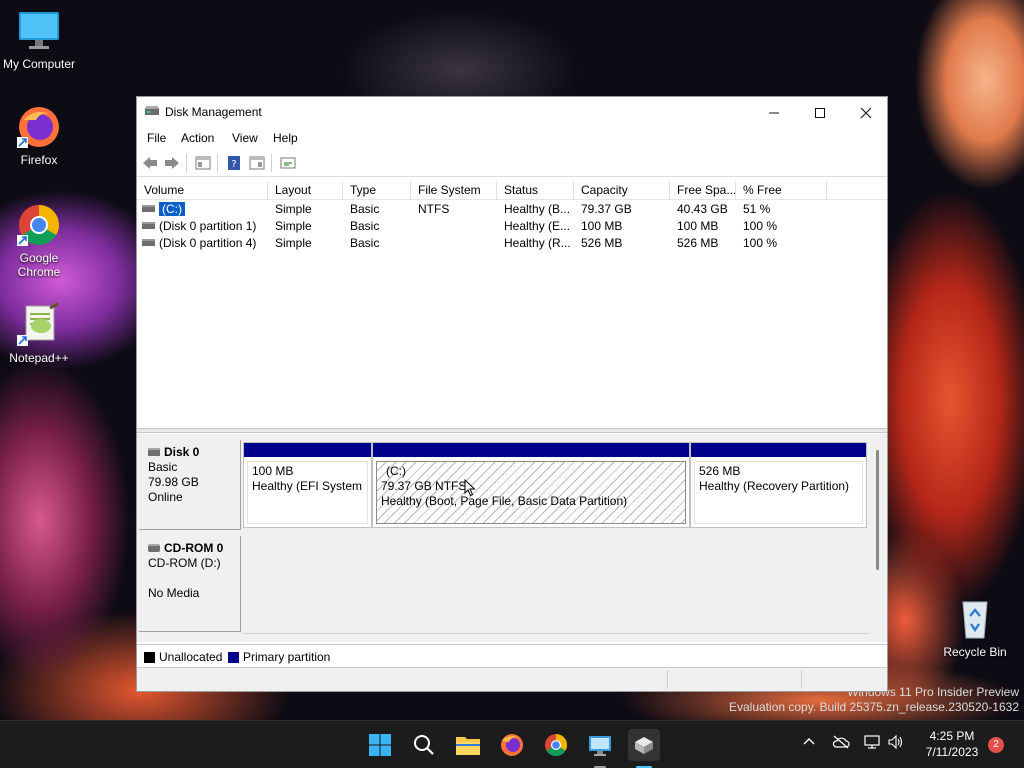 This screenshot has width=1024, height=768. What do you see at coordinates (287, 657) in the screenshot?
I see `legend-primary-label: Primary partition` at bounding box center [287, 657].